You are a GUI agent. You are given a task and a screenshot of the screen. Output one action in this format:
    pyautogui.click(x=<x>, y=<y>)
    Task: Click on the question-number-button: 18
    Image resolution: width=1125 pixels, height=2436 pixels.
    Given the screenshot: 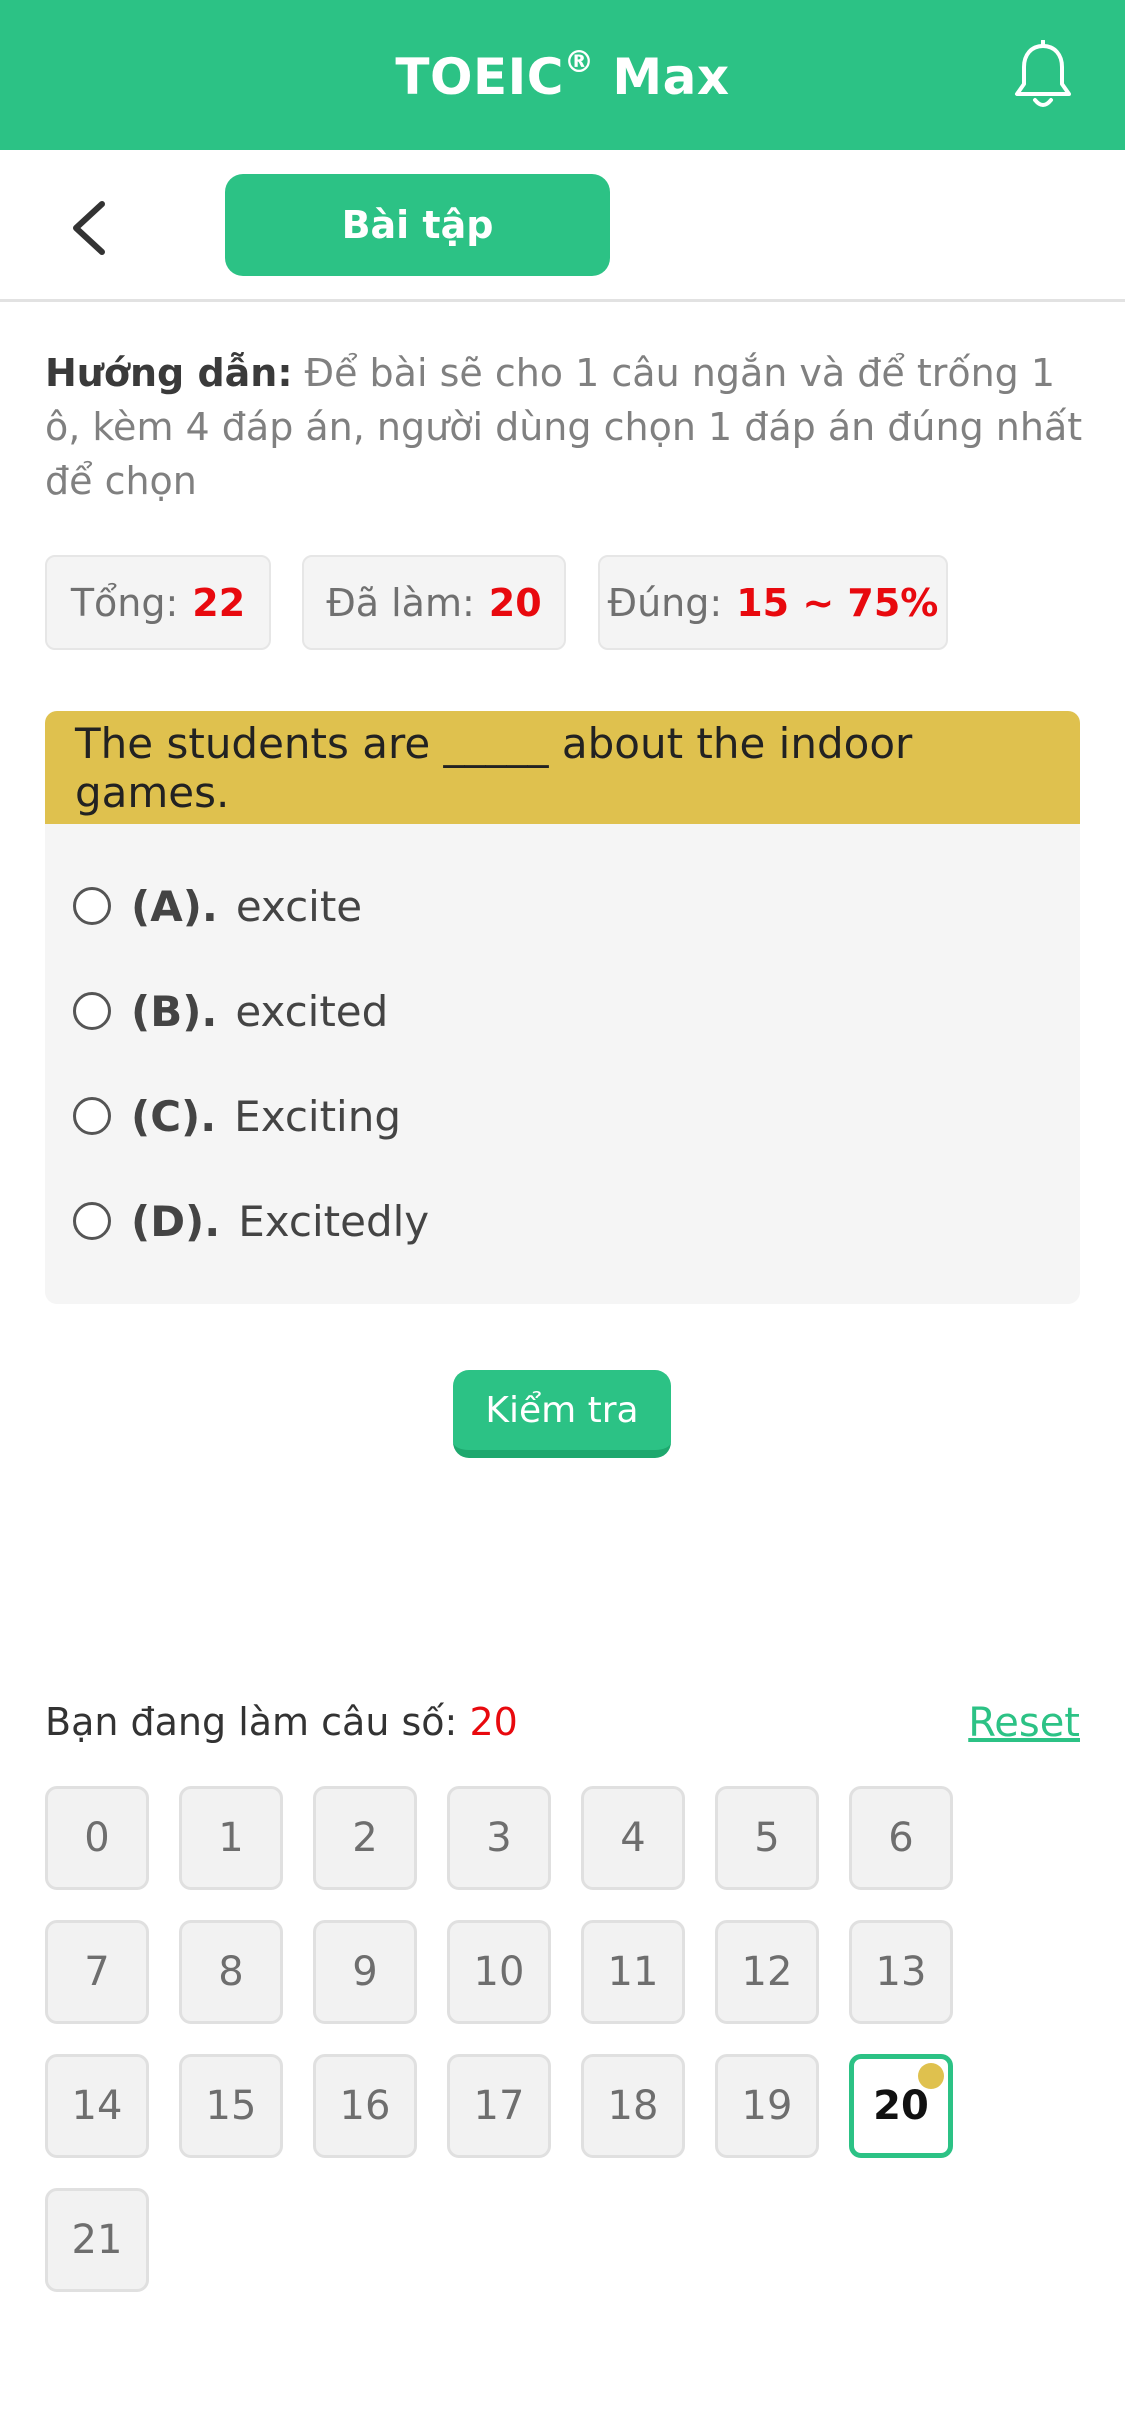 What is the action you would take?
    pyautogui.click(x=633, y=2106)
    